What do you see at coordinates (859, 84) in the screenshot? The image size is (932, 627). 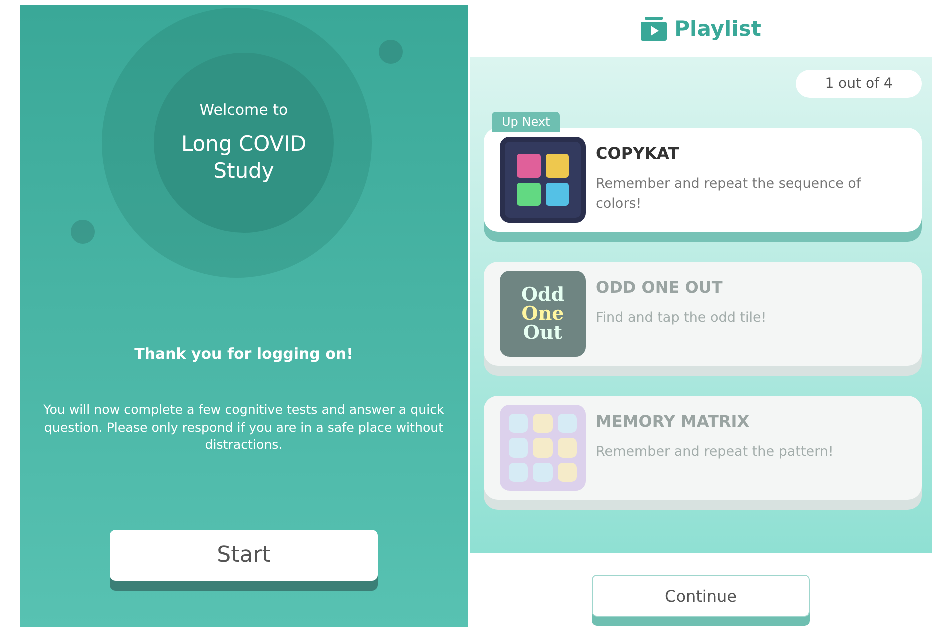 I see `progress-counter: 1 out of 4` at bounding box center [859, 84].